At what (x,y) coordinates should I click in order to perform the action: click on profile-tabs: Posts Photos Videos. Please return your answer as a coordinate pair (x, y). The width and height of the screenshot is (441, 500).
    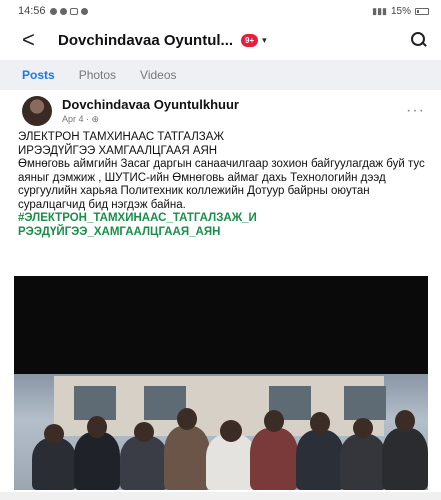
    Looking at the image, I should click on (220, 75).